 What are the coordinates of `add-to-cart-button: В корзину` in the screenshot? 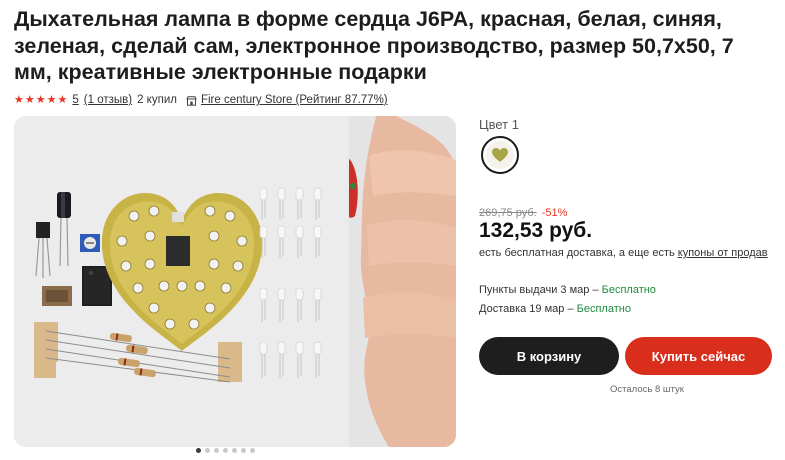 It's located at (549, 356).